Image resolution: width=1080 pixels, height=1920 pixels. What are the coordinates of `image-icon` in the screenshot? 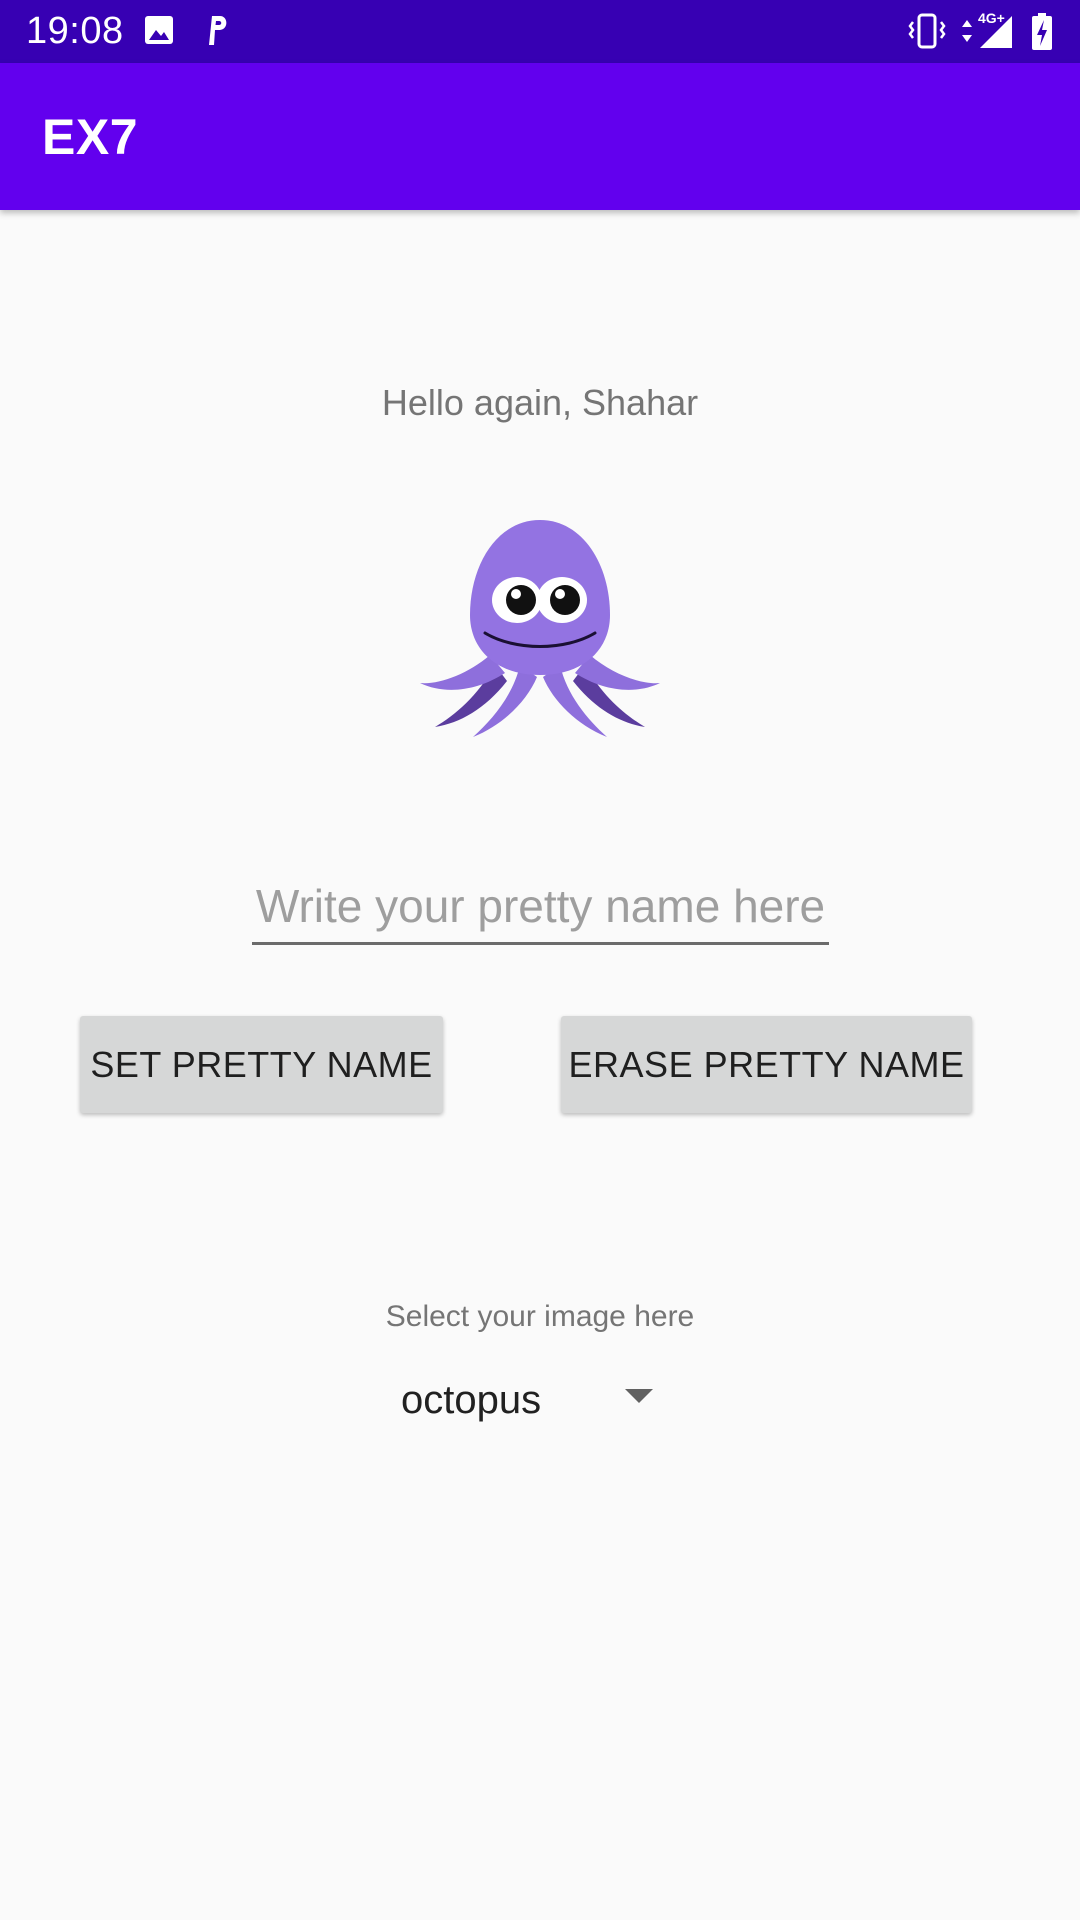 It's located at (159, 30).